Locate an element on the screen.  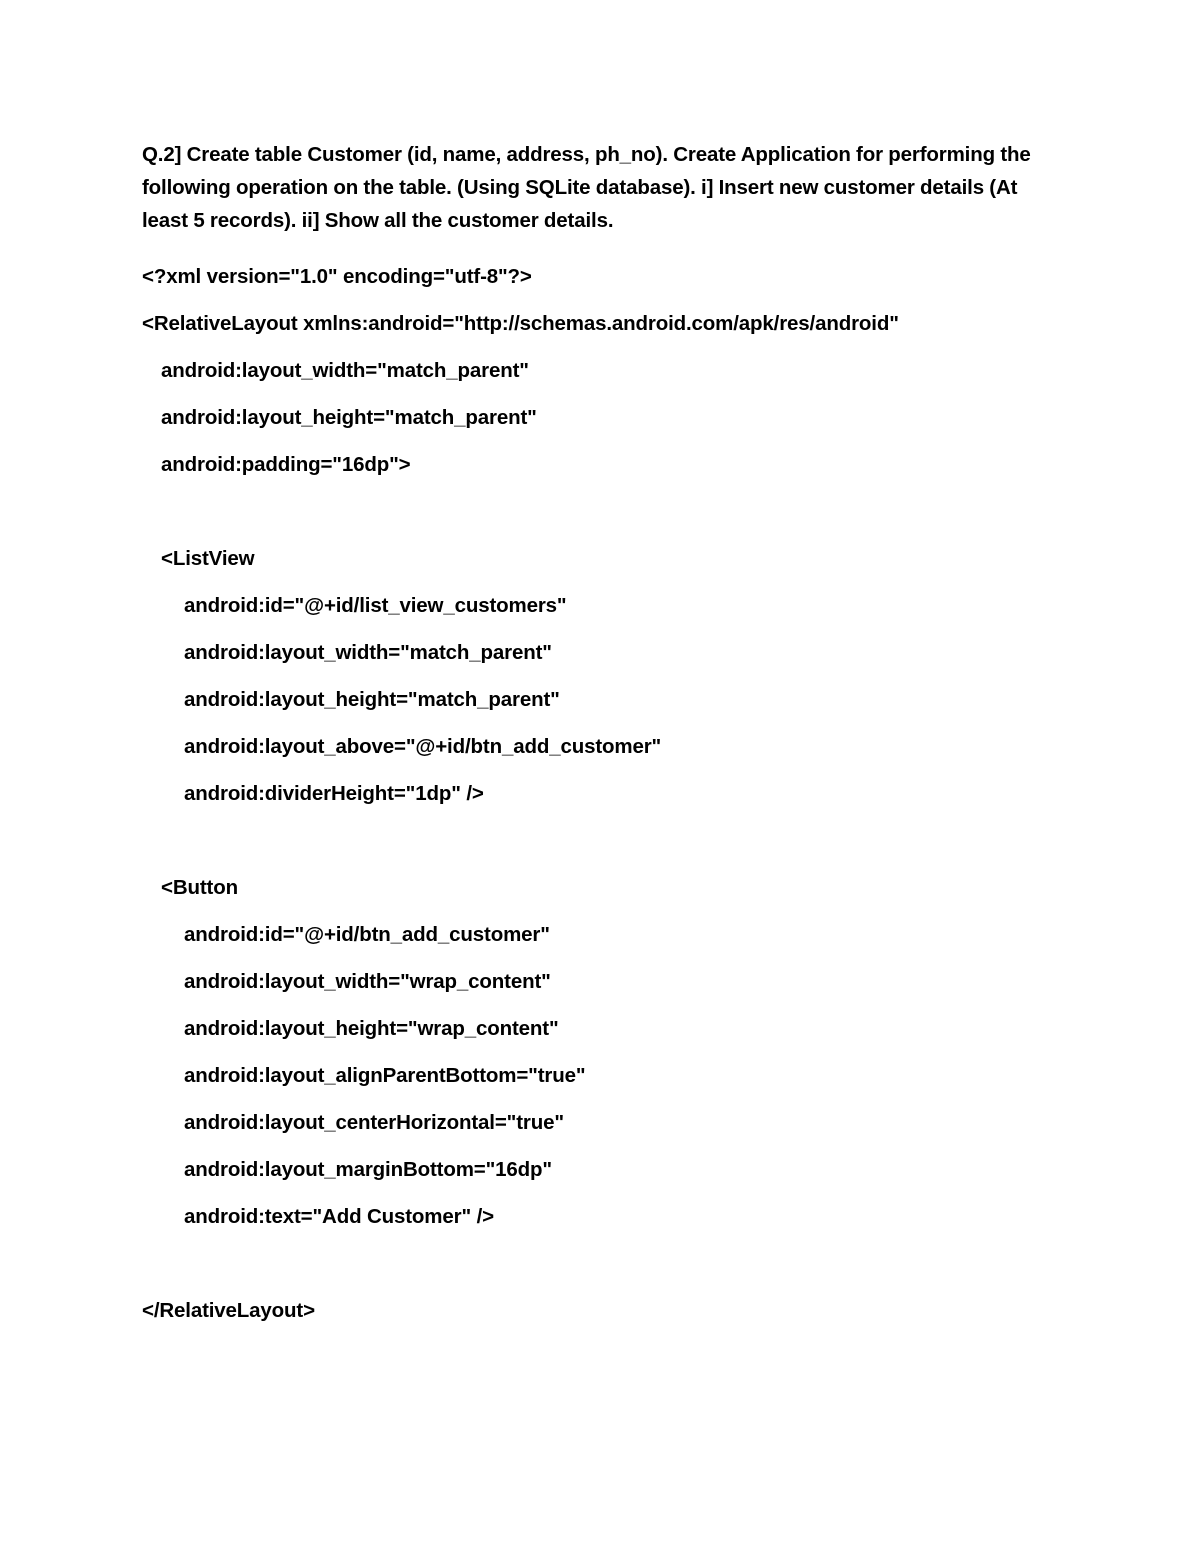
code-line: android:id="@+id/btn_add_customer" is located at coordinates (367, 934).